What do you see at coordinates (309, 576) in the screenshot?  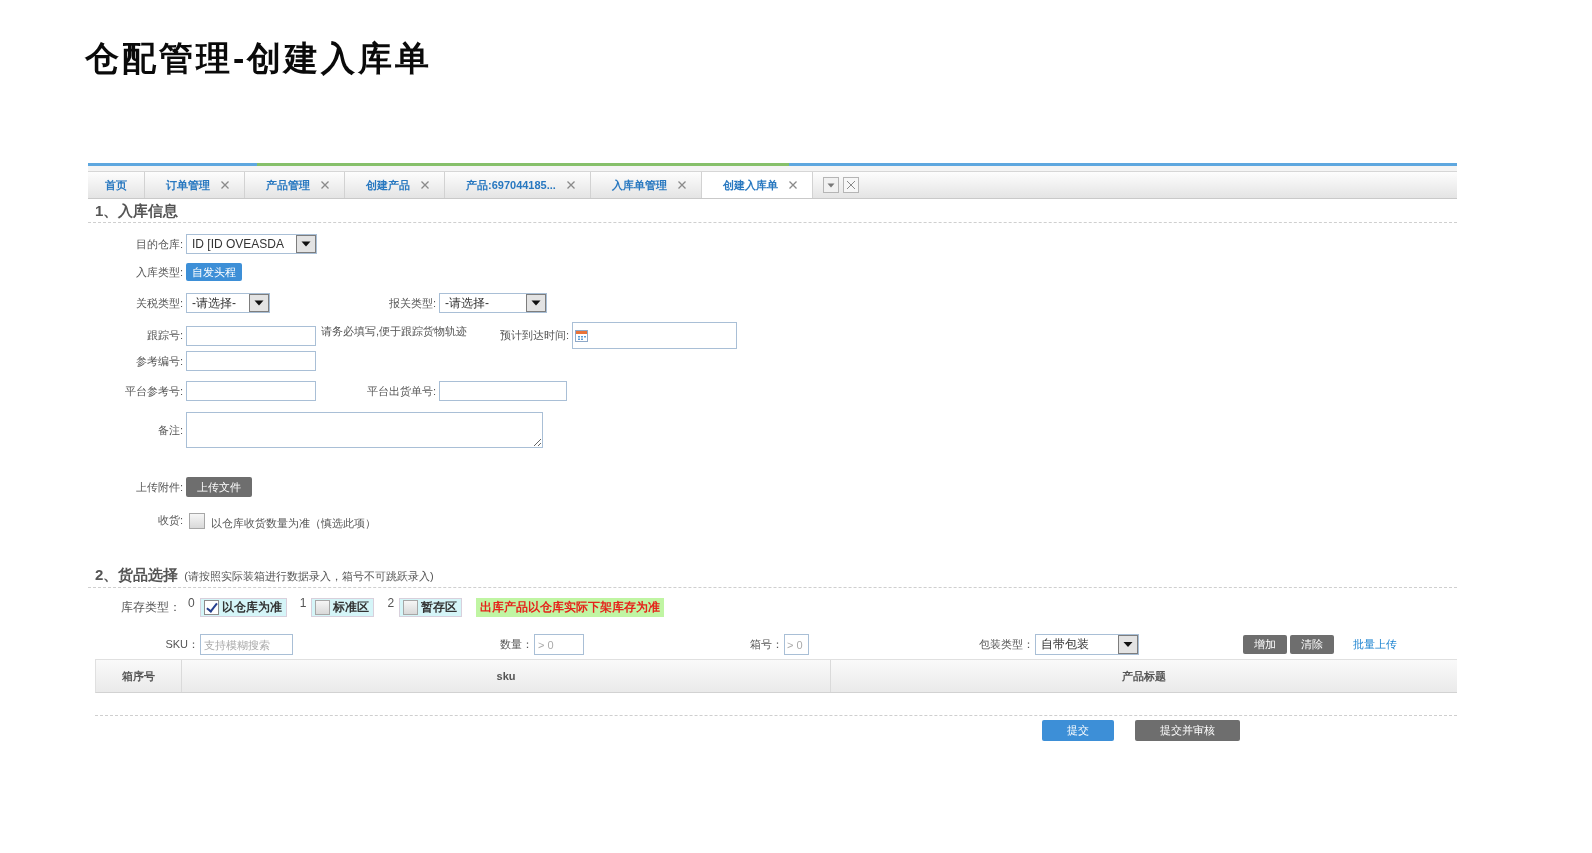 I see `section-note: (请按照实际装箱进行数据录入，箱号不可跳跃录入)` at bounding box center [309, 576].